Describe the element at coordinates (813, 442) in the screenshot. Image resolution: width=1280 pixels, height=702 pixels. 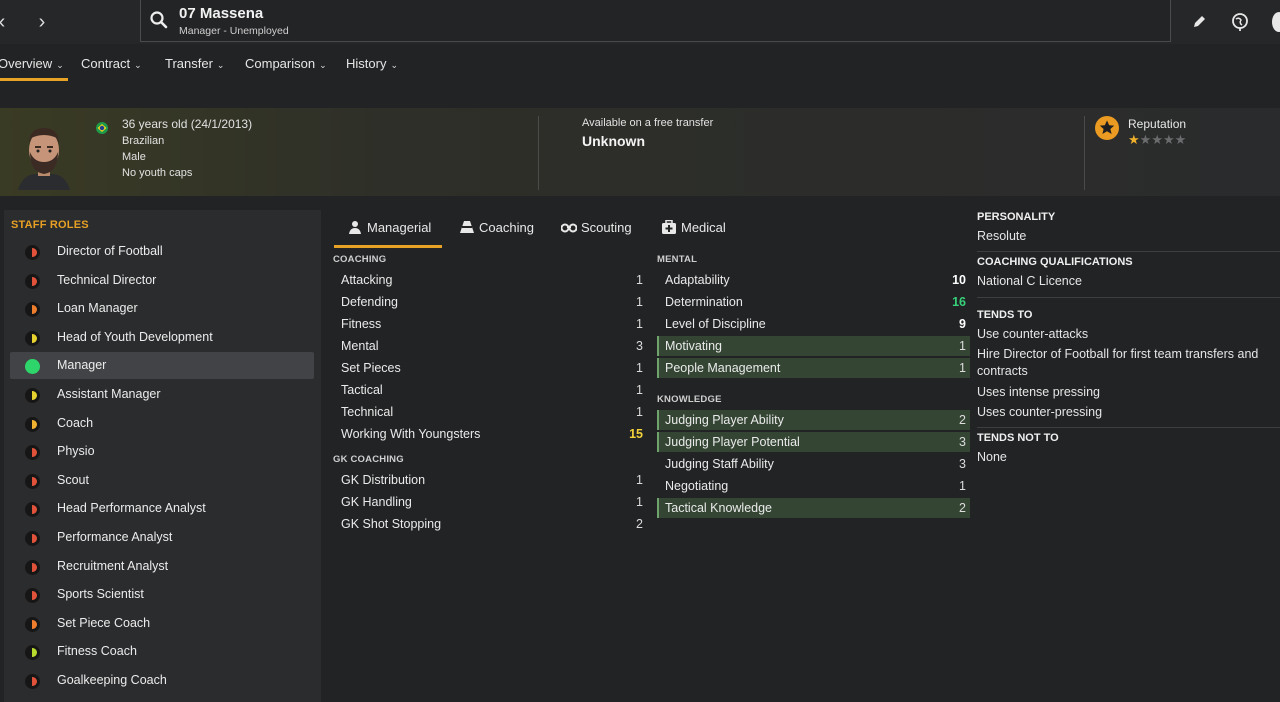
I see `attribute-row: Judging Player Potential 3` at that location.